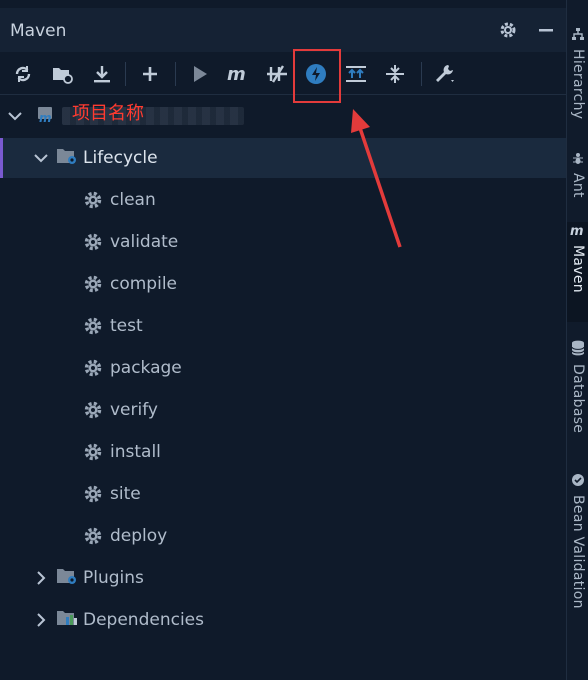 Image resolution: width=588 pixels, height=680 pixels. I want to click on lifecycle-node: Lifecycle, so click(283, 158).